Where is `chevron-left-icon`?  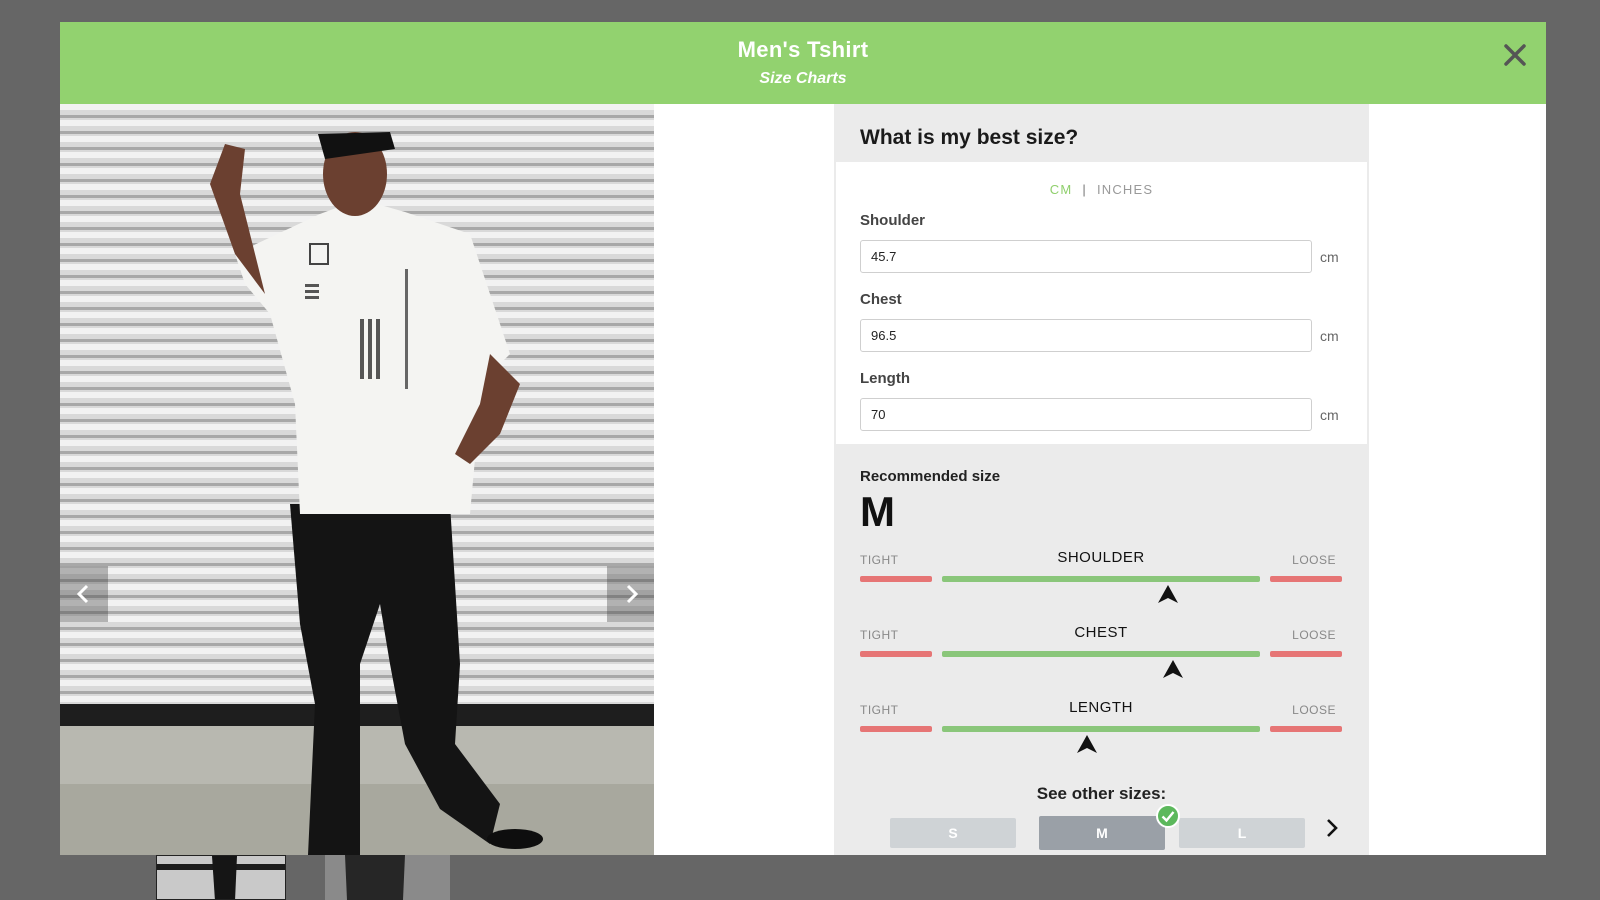
chevron-left-icon is located at coordinates (82, 594).